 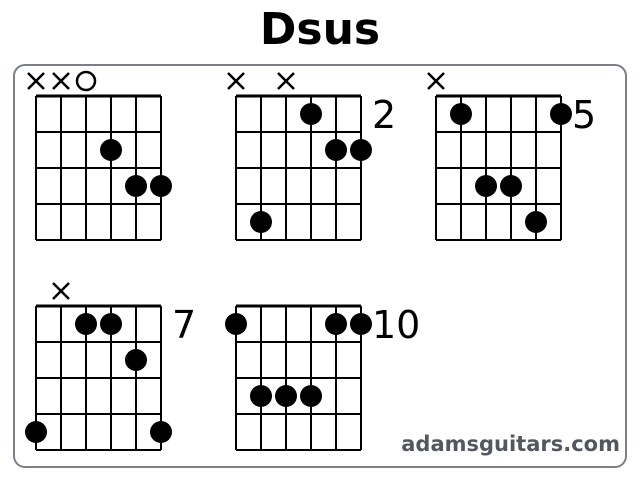 What do you see at coordinates (110, 366) in the screenshot?
I see `chord-diagram-4: 7` at bounding box center [110, 366].